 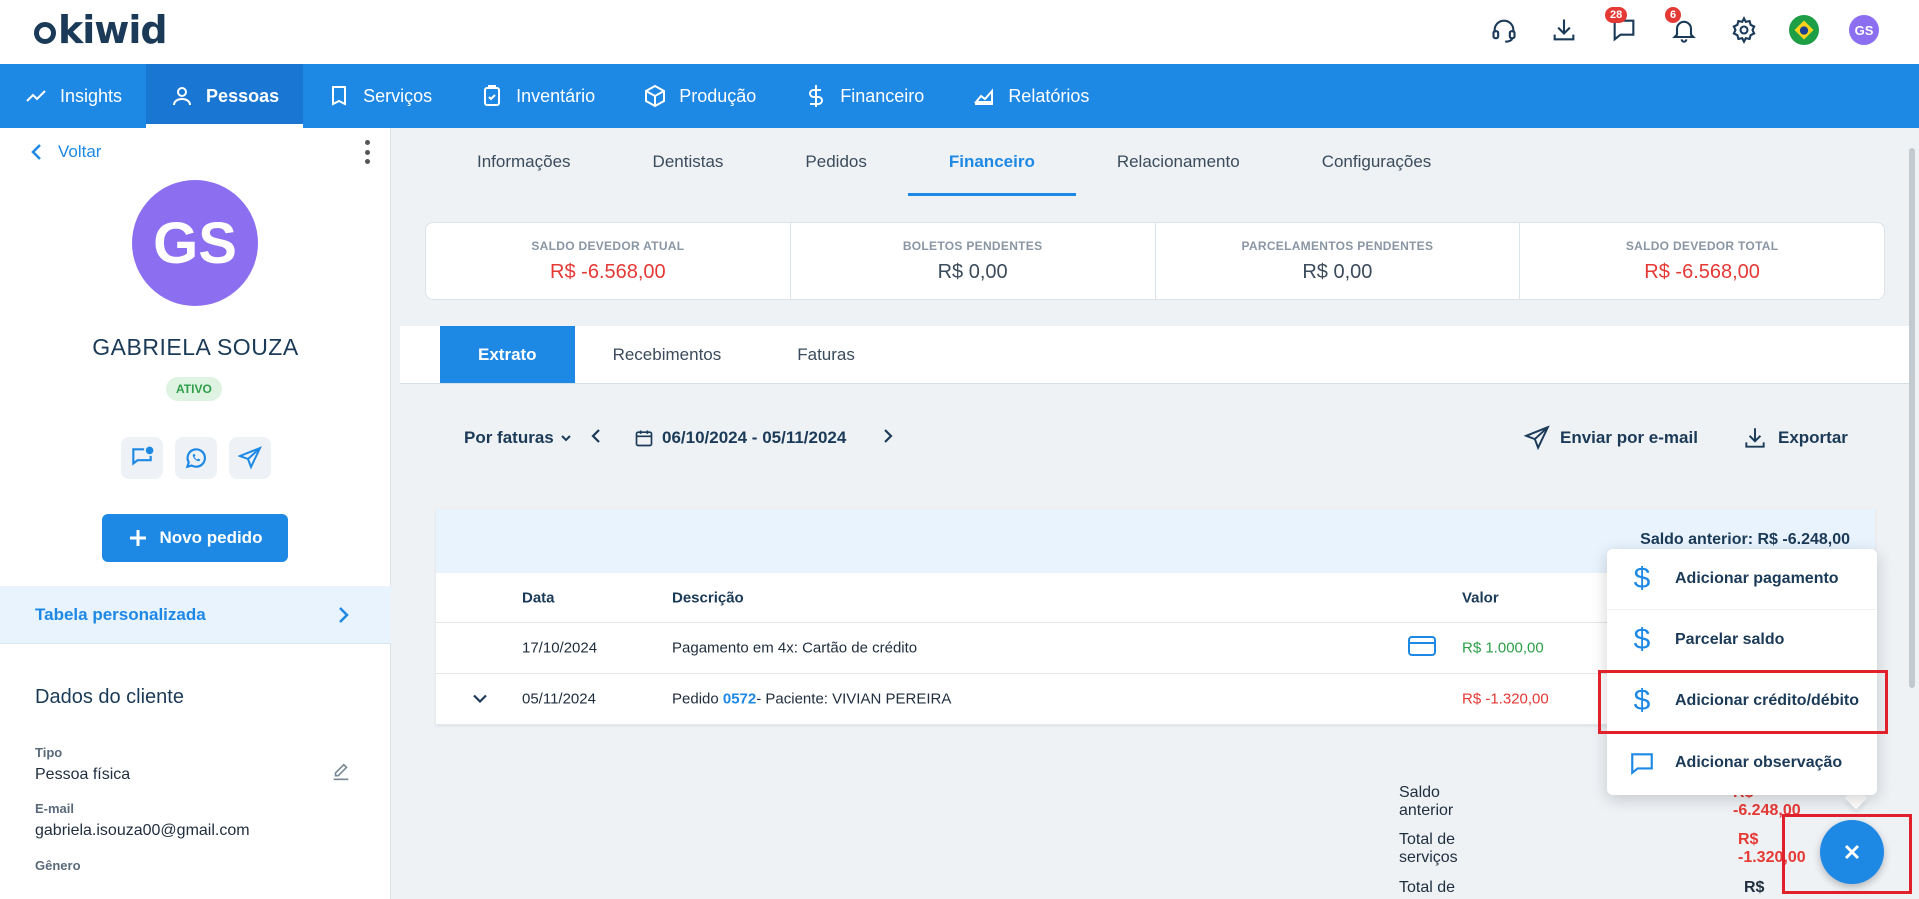 I want to click on total-label: Total de pagamentos, so click(x=1443, y=889).